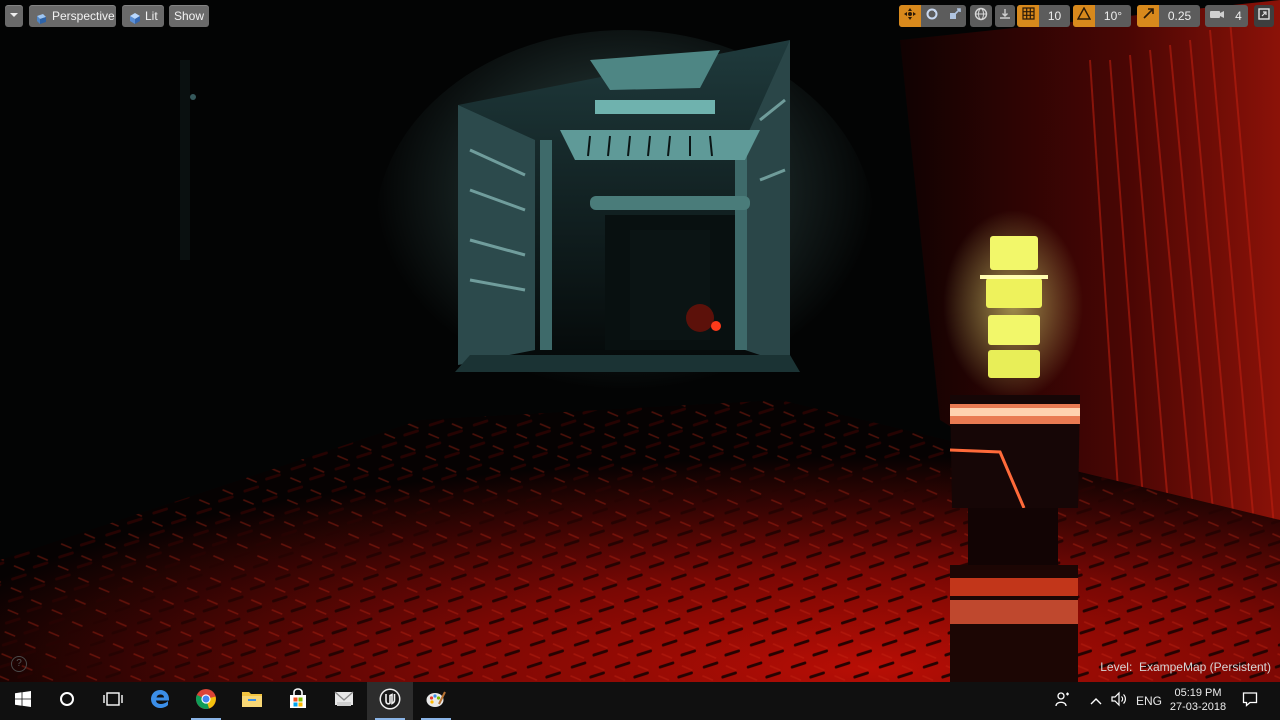 The height and width of the screenshot is (720, 1280). I want to click on move-arrows-icon, so click(910, 16).